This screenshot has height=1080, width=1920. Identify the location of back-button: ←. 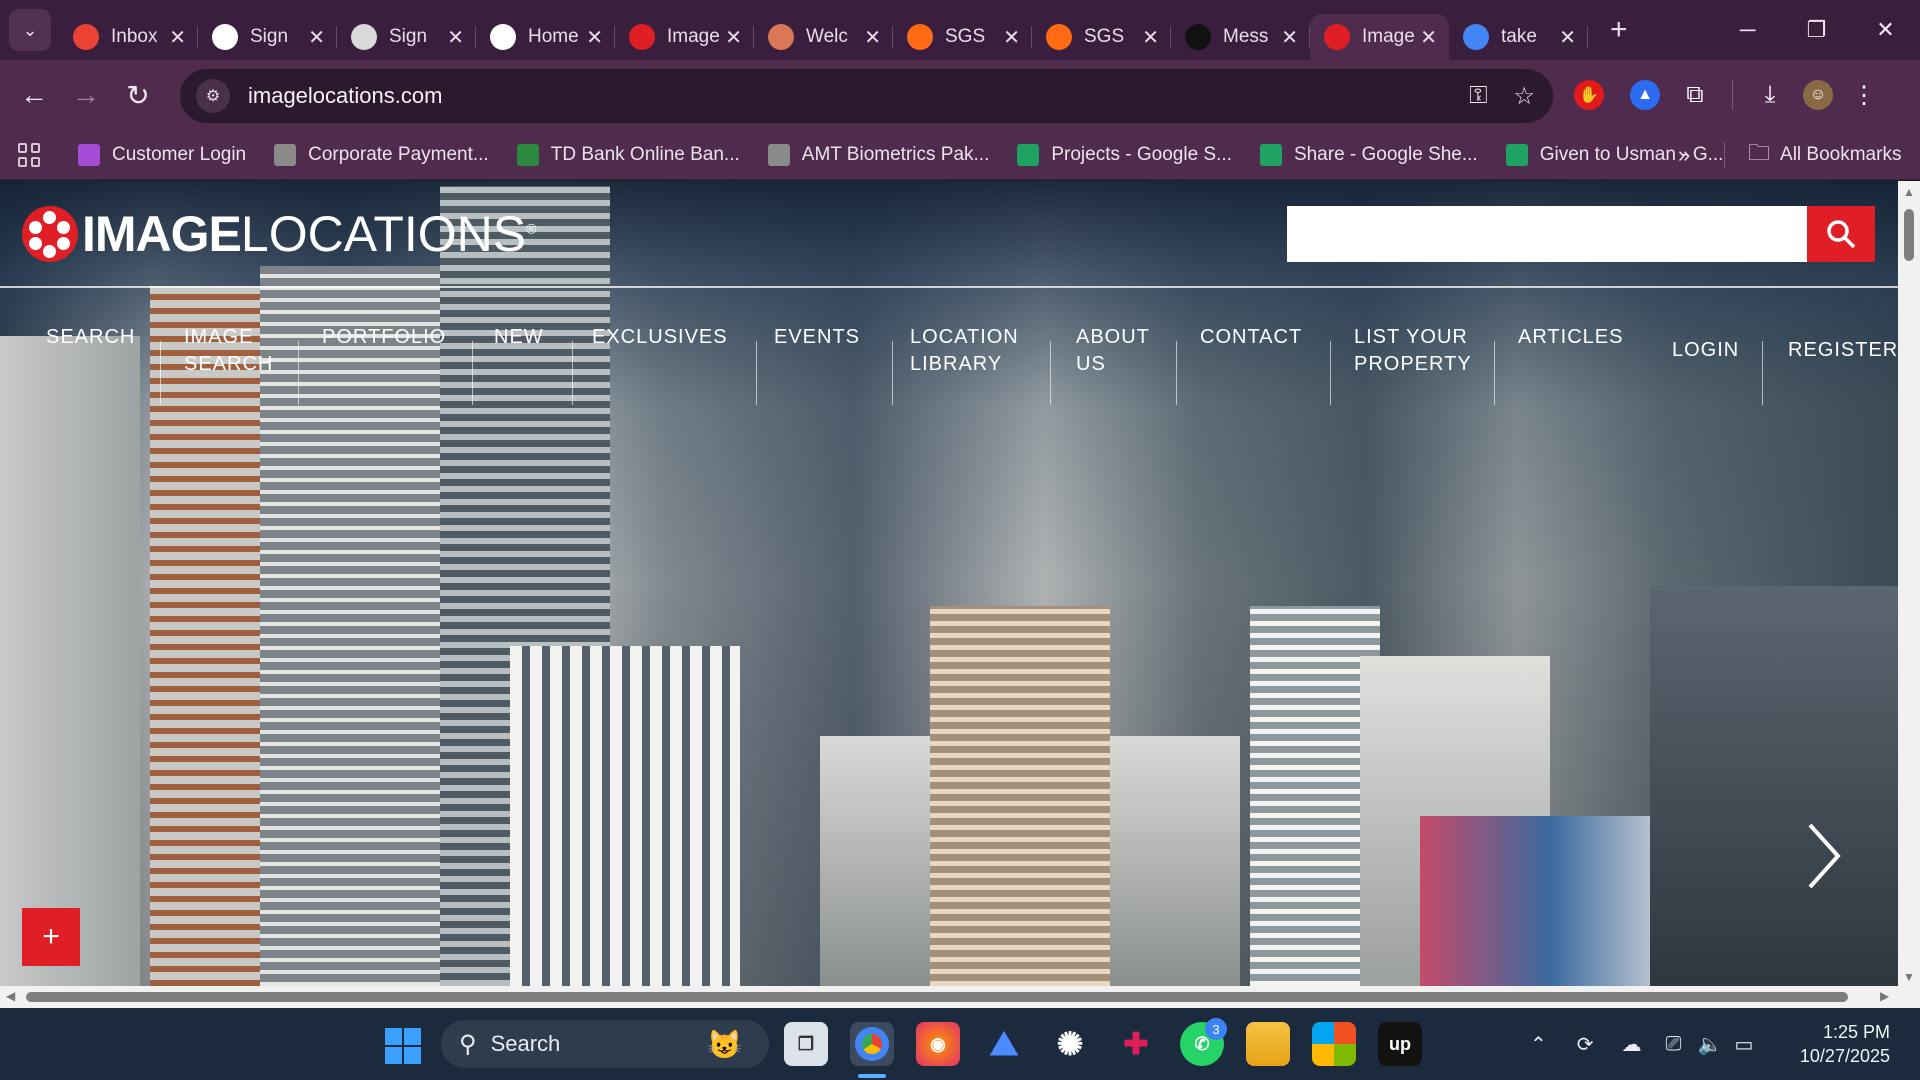
(34, 95).